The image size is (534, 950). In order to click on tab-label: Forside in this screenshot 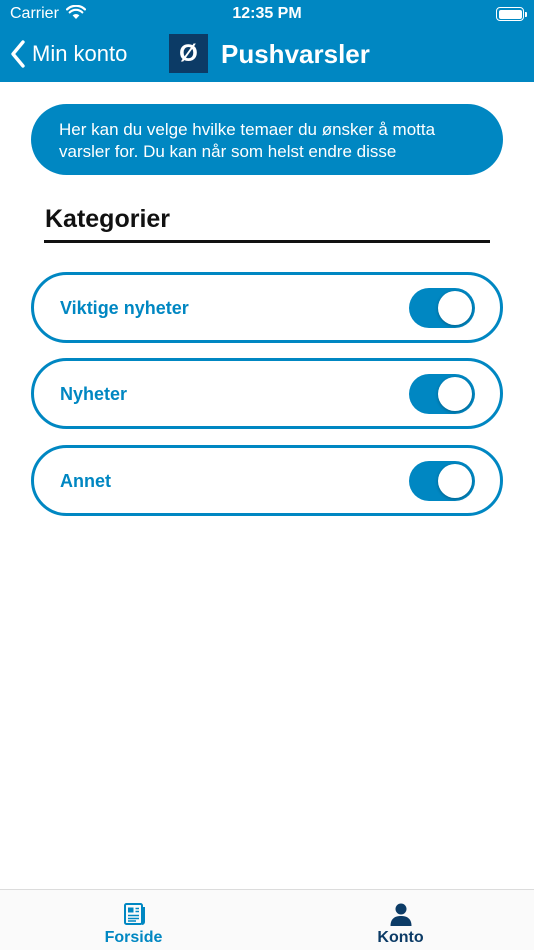, I will do `click(133, 937)`.